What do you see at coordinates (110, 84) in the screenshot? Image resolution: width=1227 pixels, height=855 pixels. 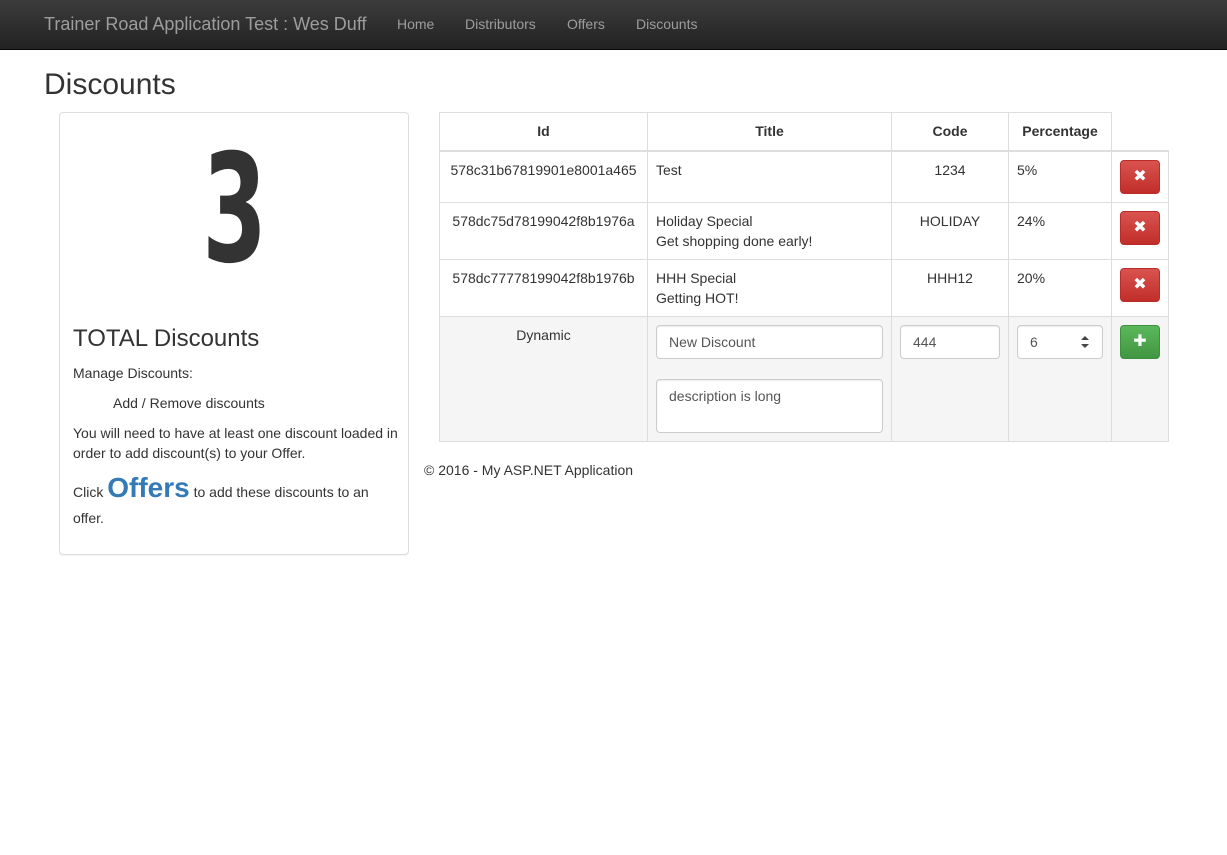 I see `page-title: Discounts` at bounding box center [110, 84].